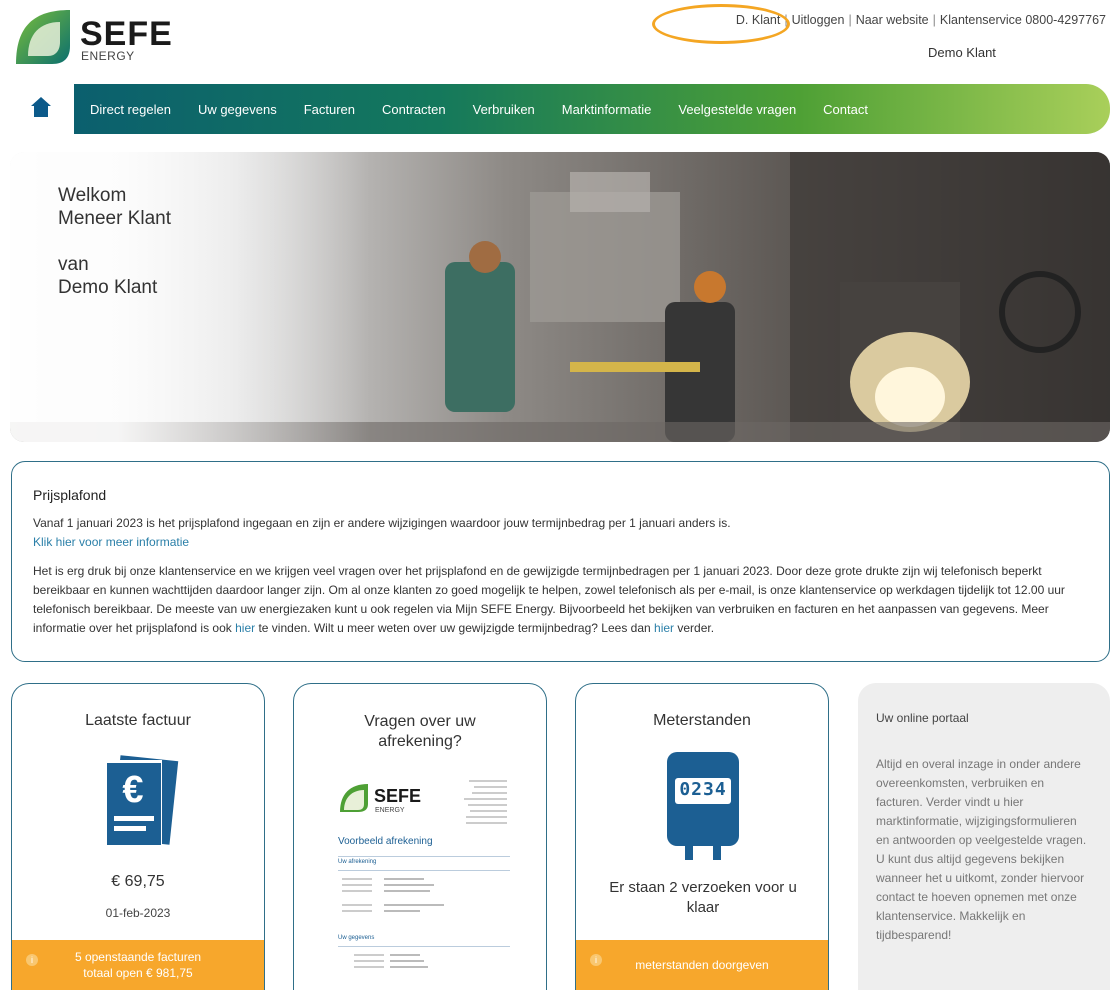 The width and height of the screenshot is (1110, 990). Describe the element at coordinates (111, 542) in the screenshot. I see `more-info-link: Klik hier voor meer informatie` at that location.